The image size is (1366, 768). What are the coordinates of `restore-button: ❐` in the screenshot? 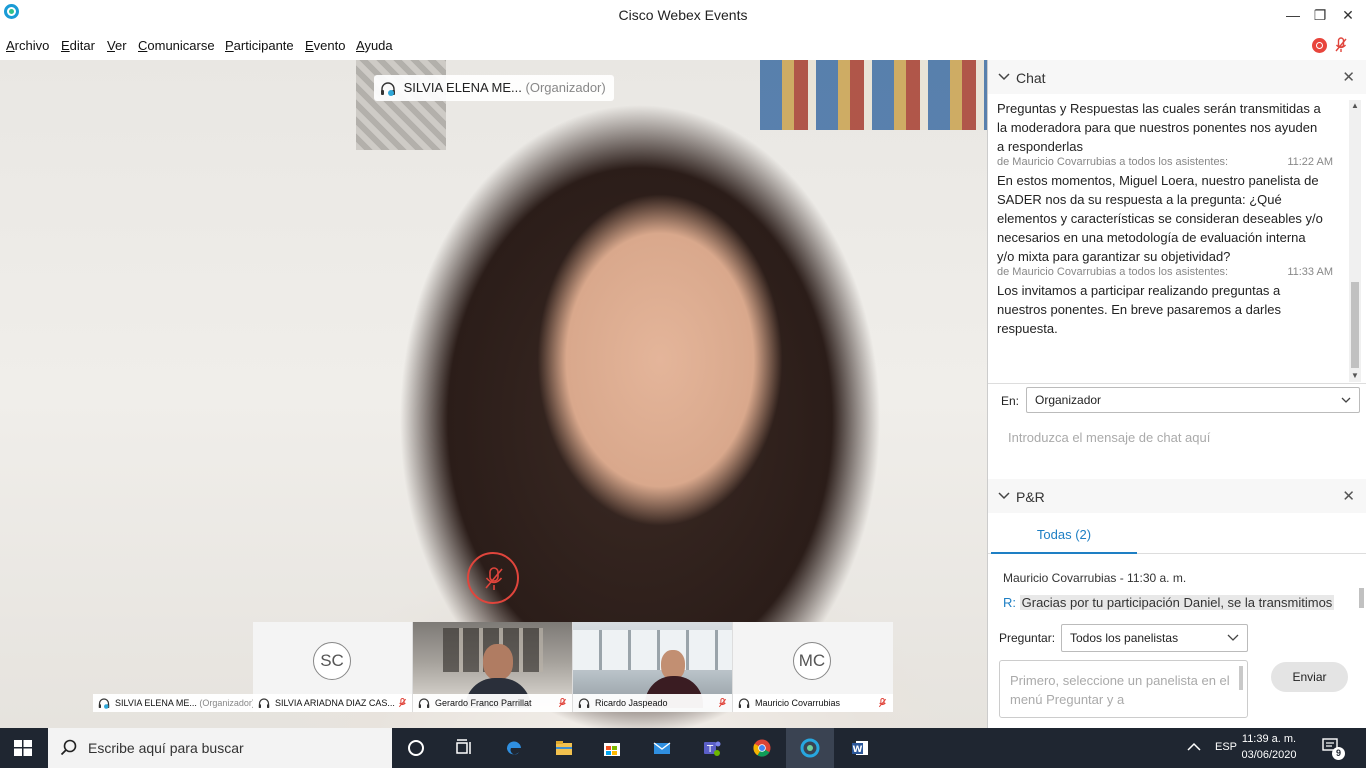 It's located at (1320, 15).